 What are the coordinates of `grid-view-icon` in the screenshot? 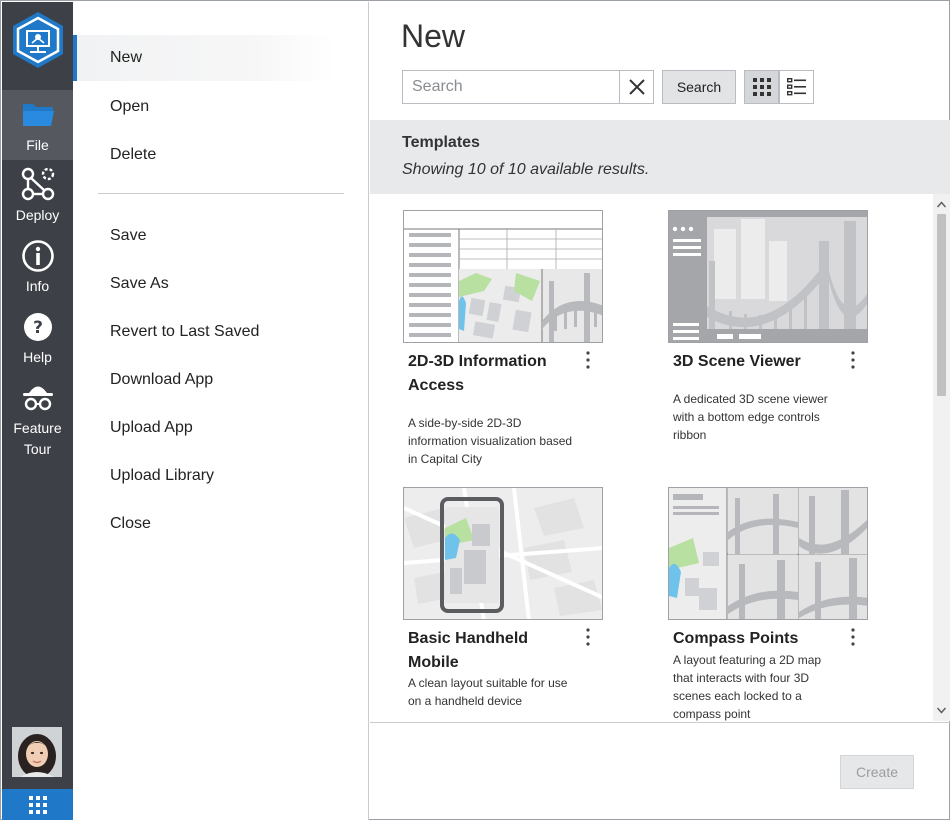 It's located at (762, 87).